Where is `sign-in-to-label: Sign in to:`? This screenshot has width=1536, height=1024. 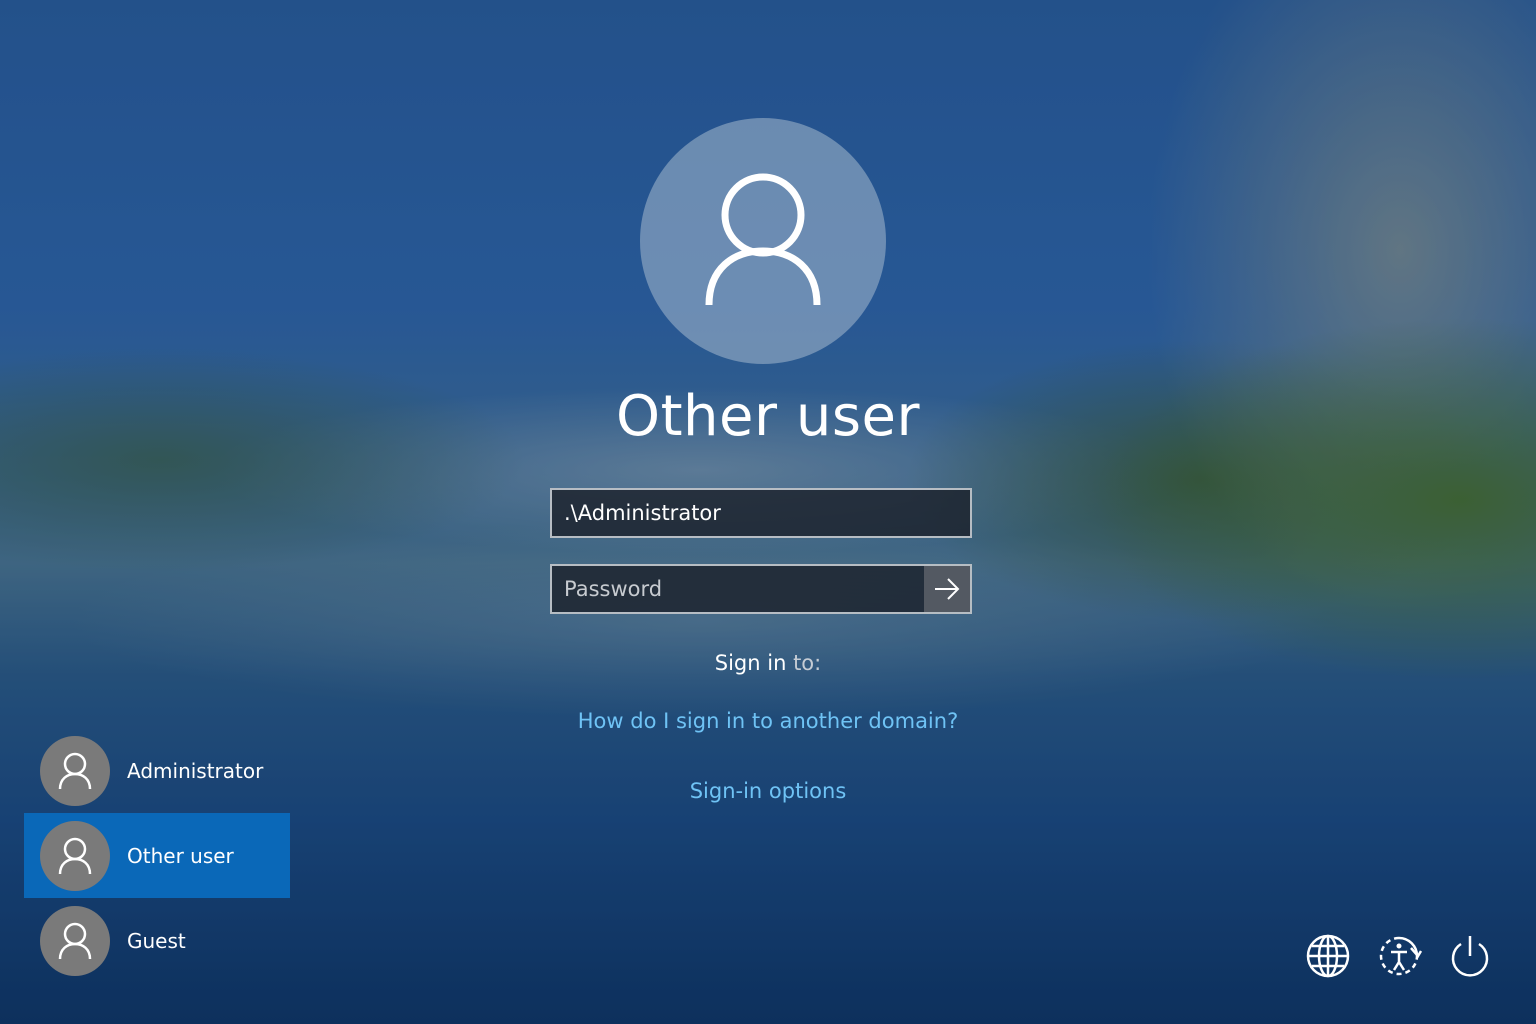 sign-in-to-label: Sign in to: is located at coordinates (768, 663).